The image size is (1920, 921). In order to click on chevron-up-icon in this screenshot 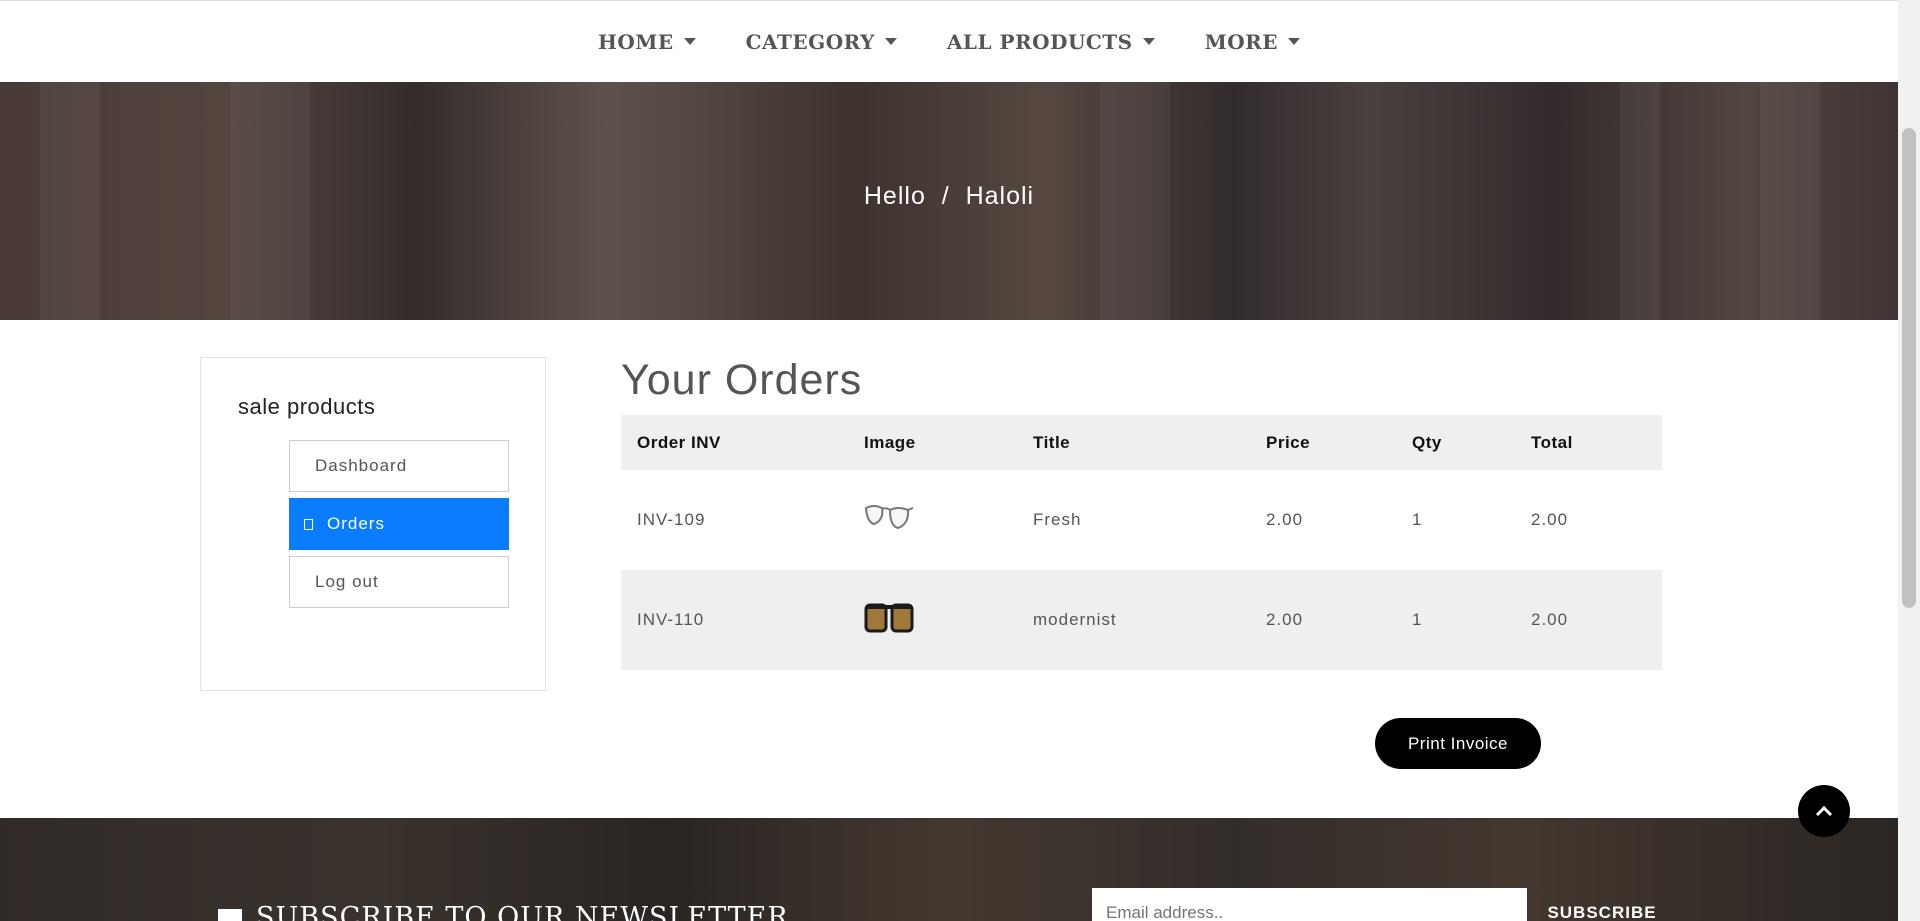, I will do `click(1824, 811)`.